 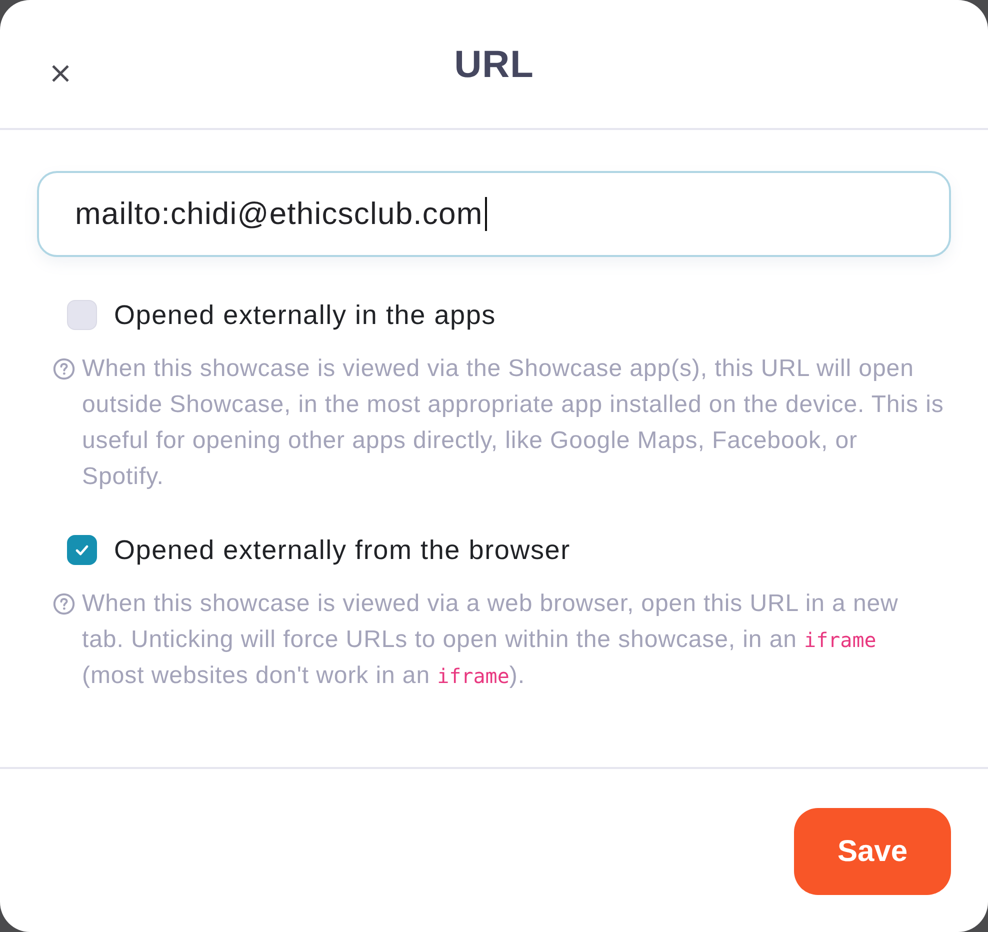 What do you see at coordinates (342, 550) in the screenshot?
I see `checkbox-label: Opened externally from the browser` at bounding box center [342, 550].